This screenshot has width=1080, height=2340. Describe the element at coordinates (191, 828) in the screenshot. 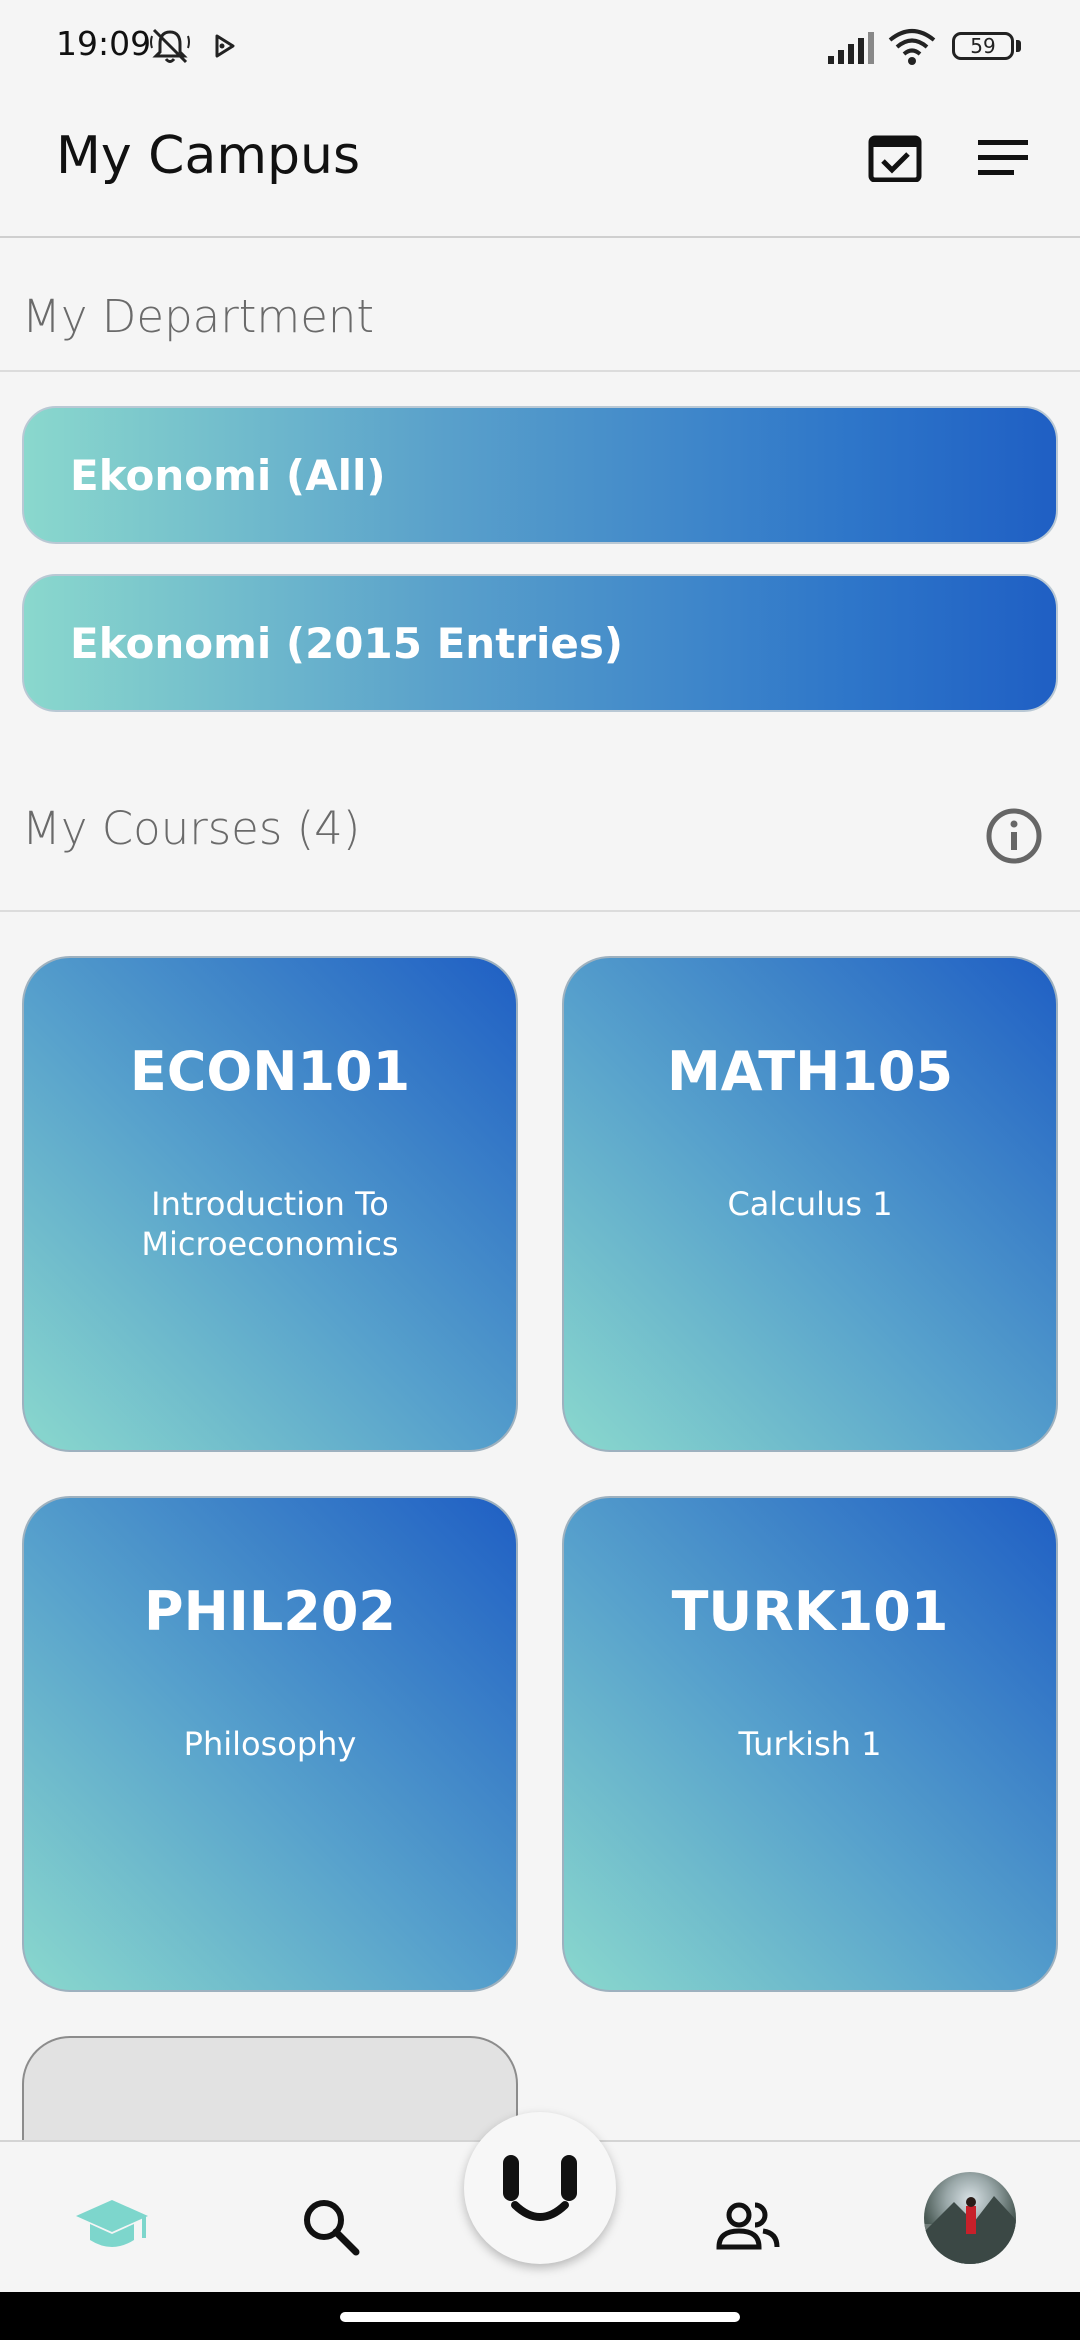

I see `courses-section-title: My Courses (4)` at that location.